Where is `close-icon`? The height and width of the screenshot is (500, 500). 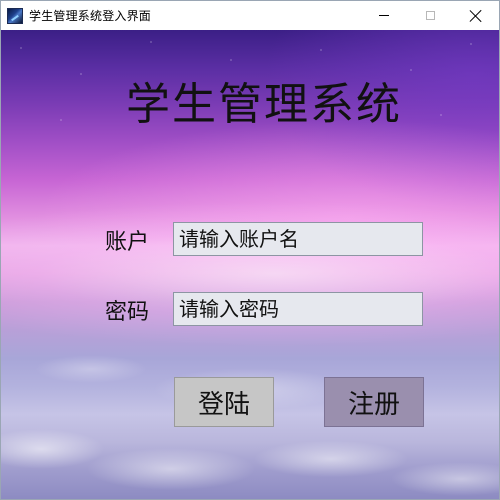
close-icon is located at coordinates (476, 16).